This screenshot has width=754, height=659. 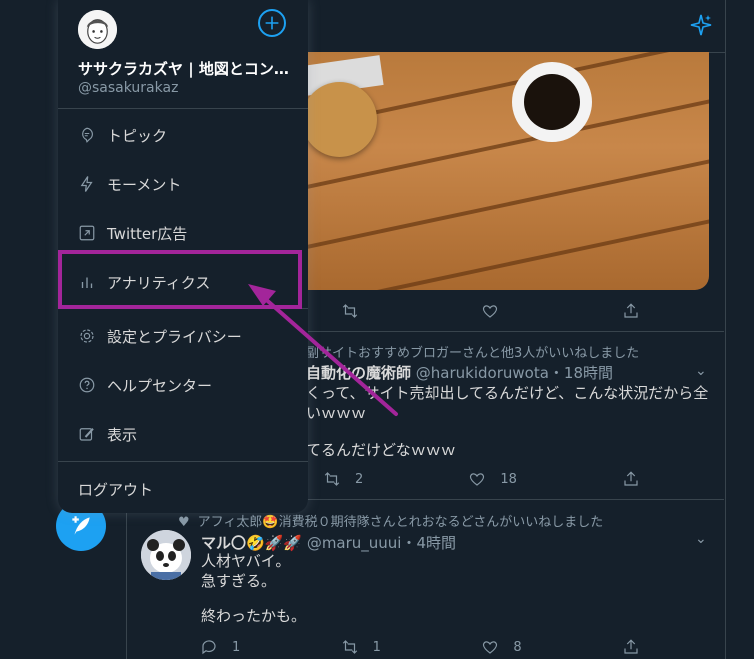 I want to click on panda-avatar-icon, so click(x=166, y=555).